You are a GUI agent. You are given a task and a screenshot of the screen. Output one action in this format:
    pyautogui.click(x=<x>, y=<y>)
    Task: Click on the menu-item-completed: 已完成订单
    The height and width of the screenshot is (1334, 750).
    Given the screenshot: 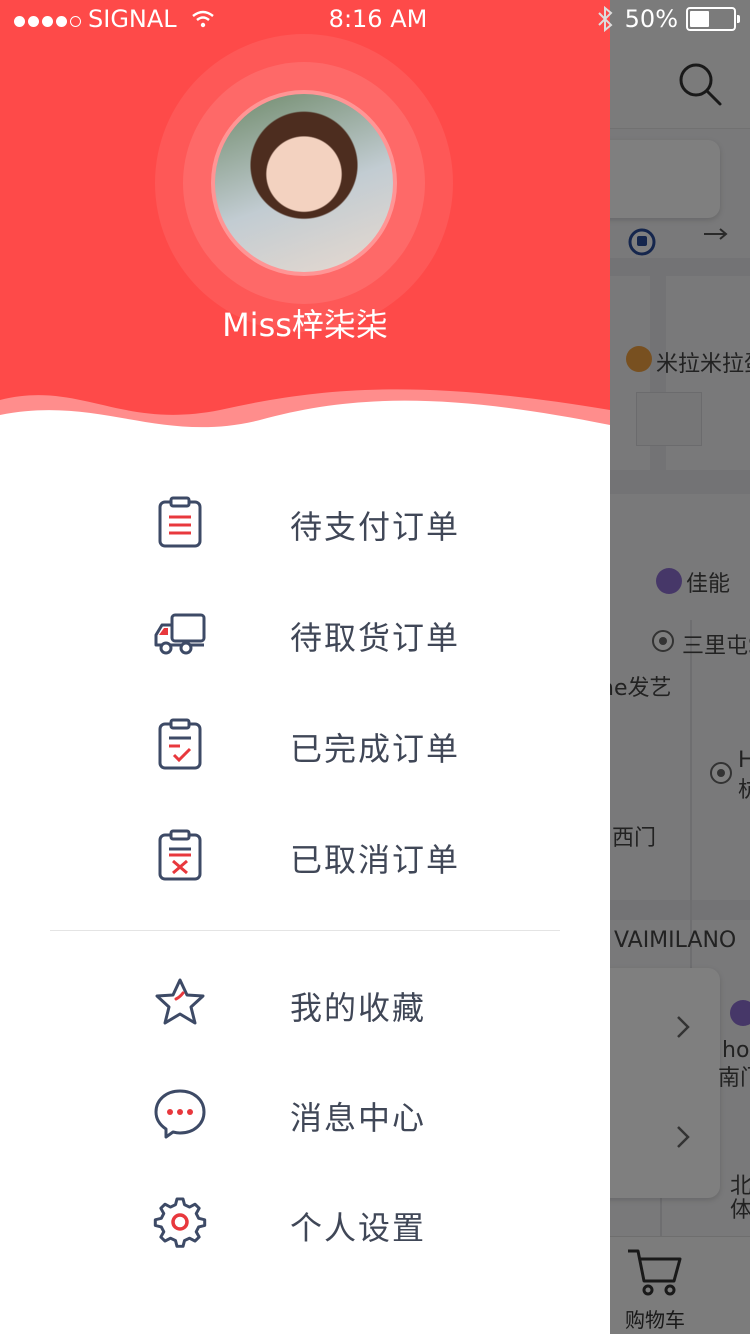 What is the action you would take?
    pyautogui.click(x=305, y=744)
    